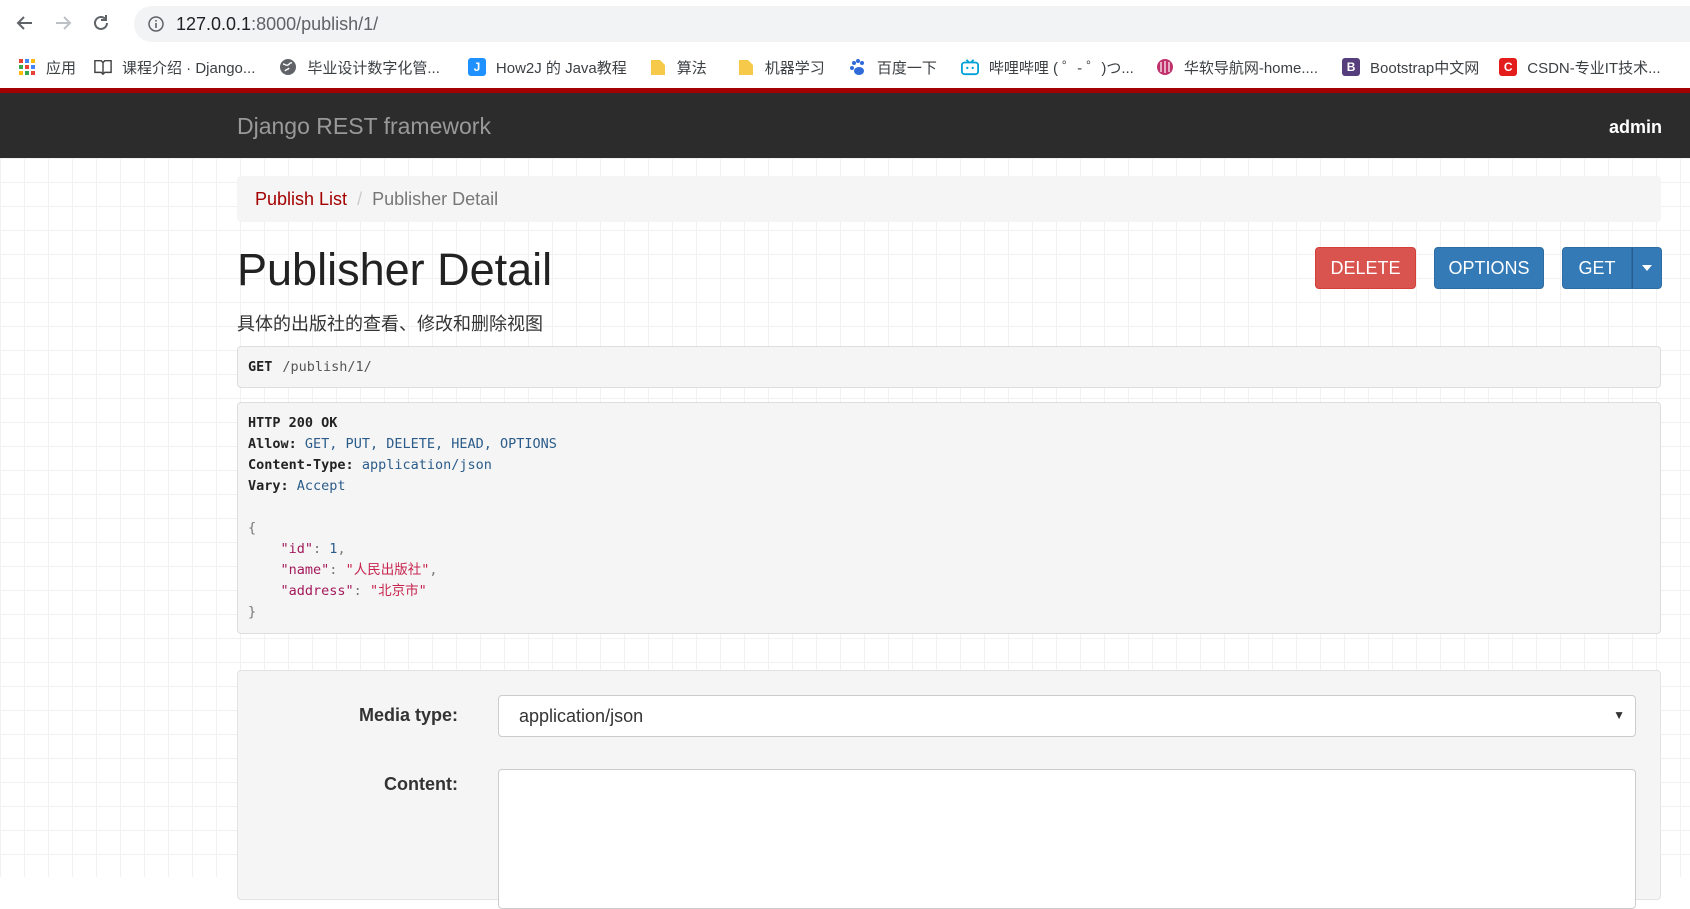  What do you see at coordinates (214, 23) in the screenshot?
I see `url-host: 127.0.0.1` at bounding box center [214, 23].